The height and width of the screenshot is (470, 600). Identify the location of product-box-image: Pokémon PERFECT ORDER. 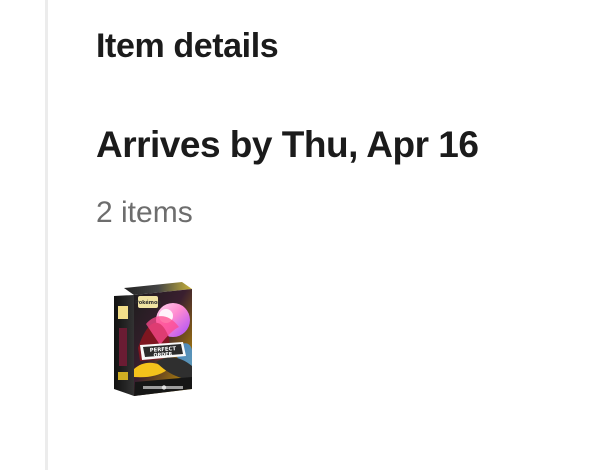
(153, 339).